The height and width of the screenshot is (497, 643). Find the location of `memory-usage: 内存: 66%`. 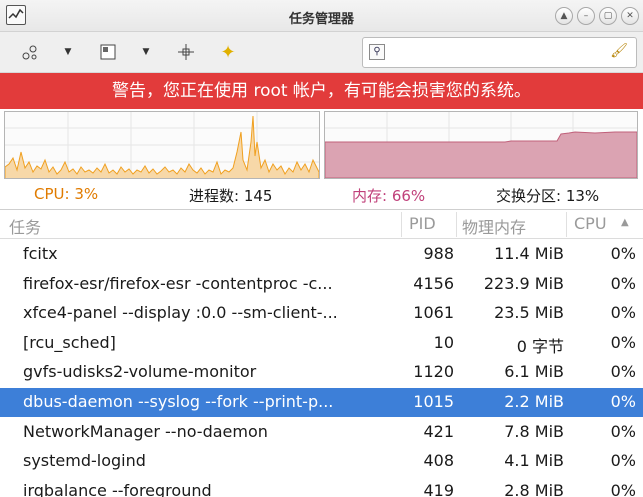

memory-usage: 内存: 66% is located at coordinates (389, 196).